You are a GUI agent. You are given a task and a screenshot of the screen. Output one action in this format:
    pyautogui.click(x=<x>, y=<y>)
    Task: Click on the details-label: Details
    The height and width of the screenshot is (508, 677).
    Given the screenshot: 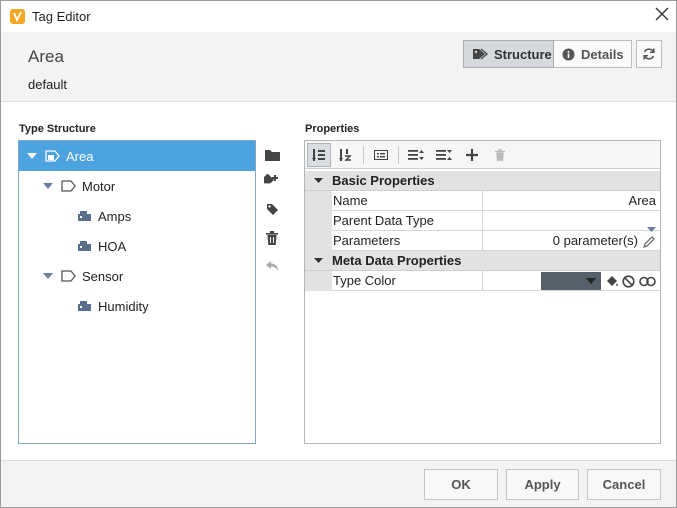 What is the action you would take?
    pyautogui.click(x=602, y=54)
    